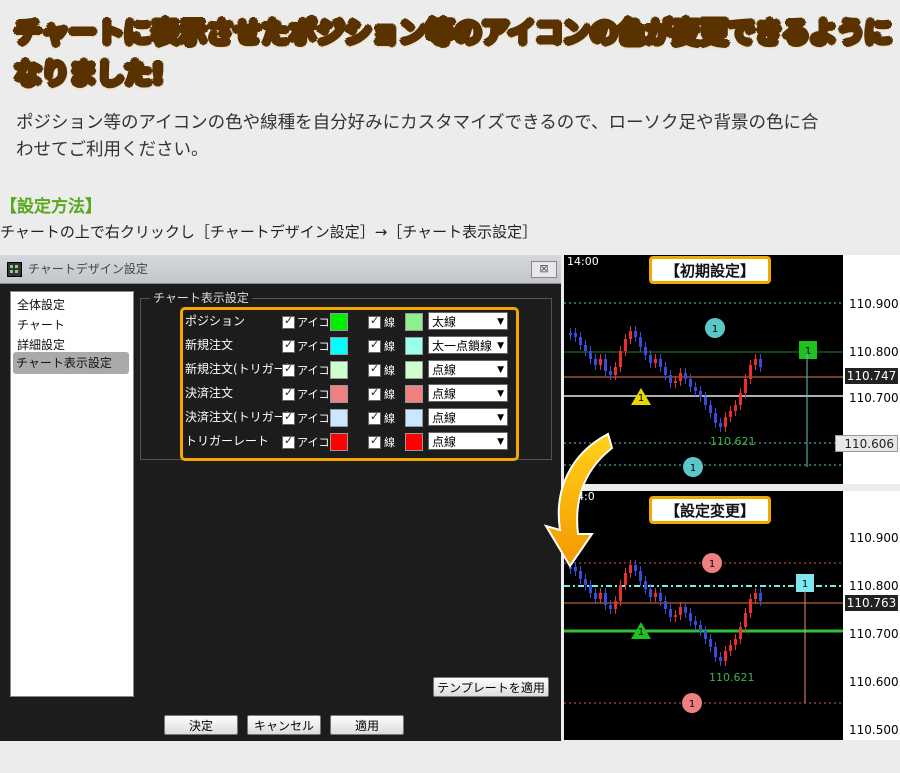 The image size is (900, 773). Describe the element at coordinates (367, 725) in the screenshot. I see `apply-button: 適用` at that location.